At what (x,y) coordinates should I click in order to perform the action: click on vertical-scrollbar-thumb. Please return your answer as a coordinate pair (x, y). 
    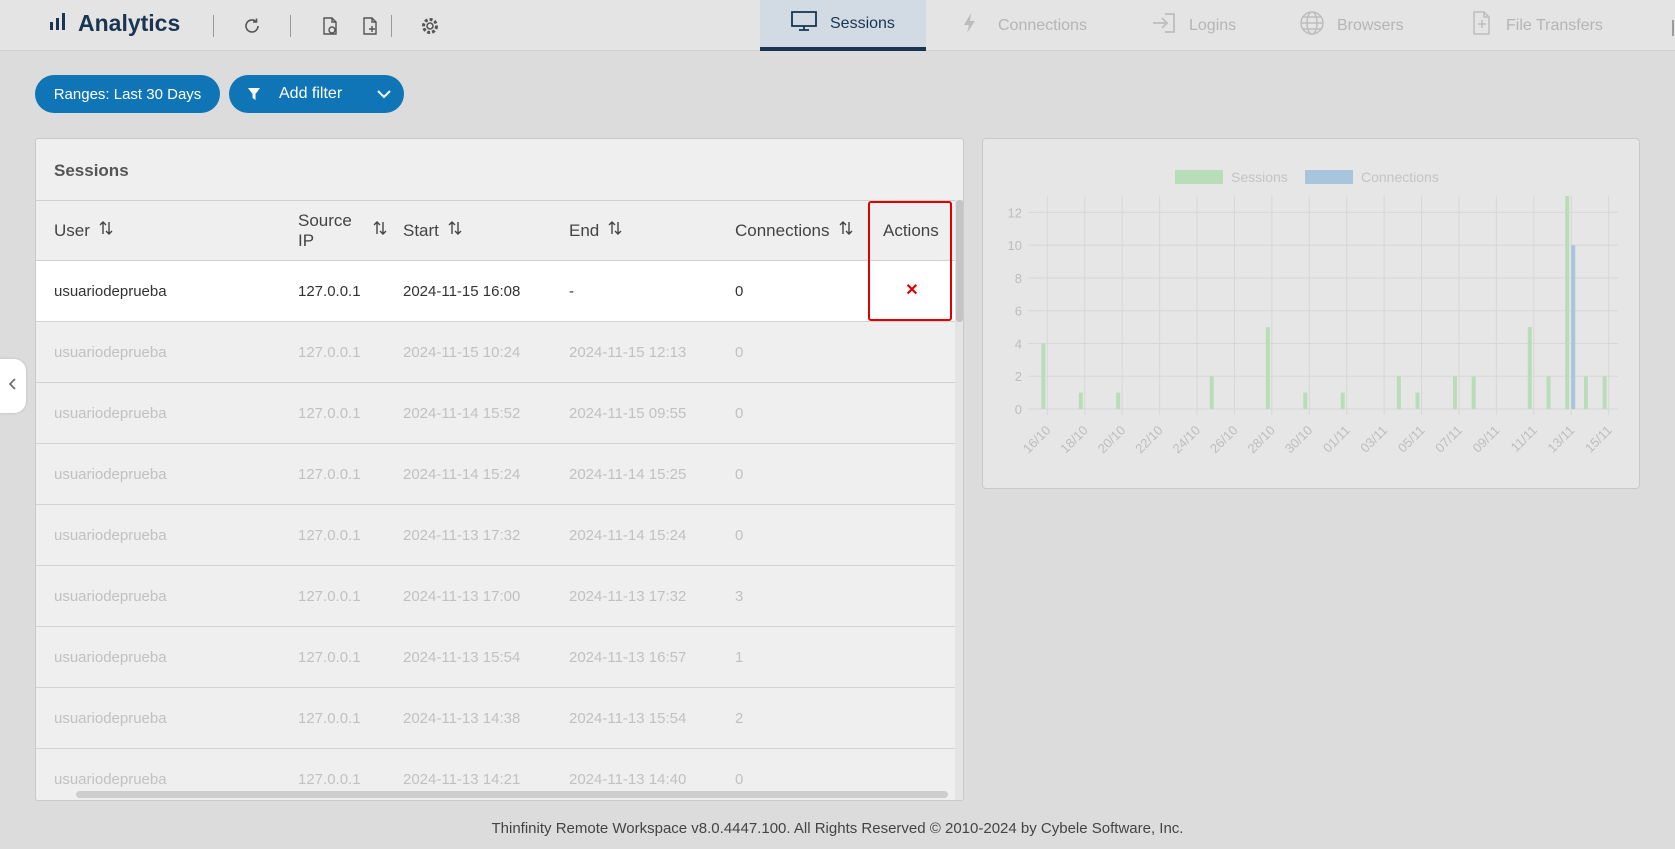
    Looking at the image, I should click on (959, 261).